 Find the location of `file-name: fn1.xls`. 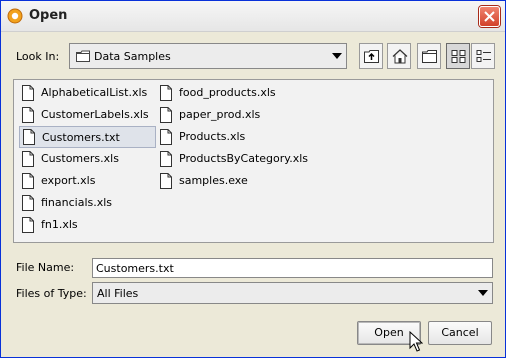

file-name: fn1.xls is located at coordinates (59, 224).